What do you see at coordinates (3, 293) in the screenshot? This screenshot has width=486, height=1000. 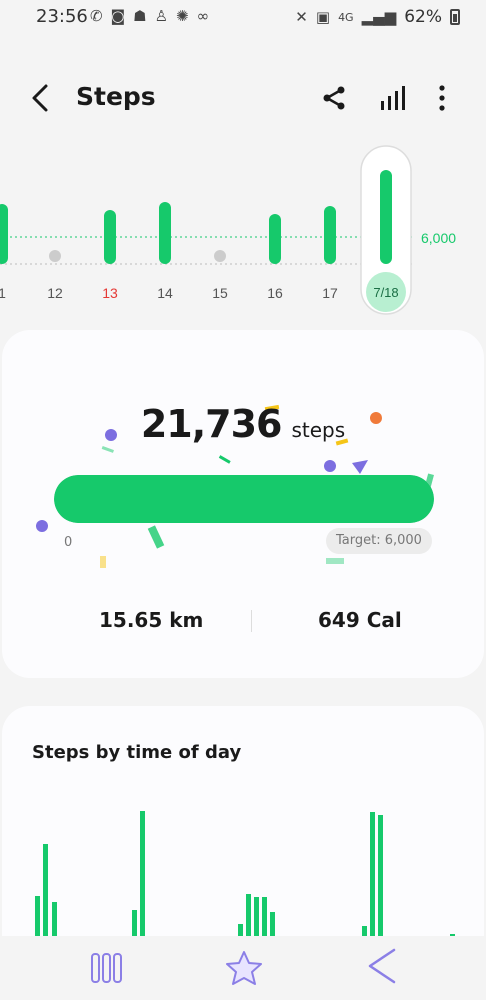 I see `day-label: 1` at bounding box center [3, 293].